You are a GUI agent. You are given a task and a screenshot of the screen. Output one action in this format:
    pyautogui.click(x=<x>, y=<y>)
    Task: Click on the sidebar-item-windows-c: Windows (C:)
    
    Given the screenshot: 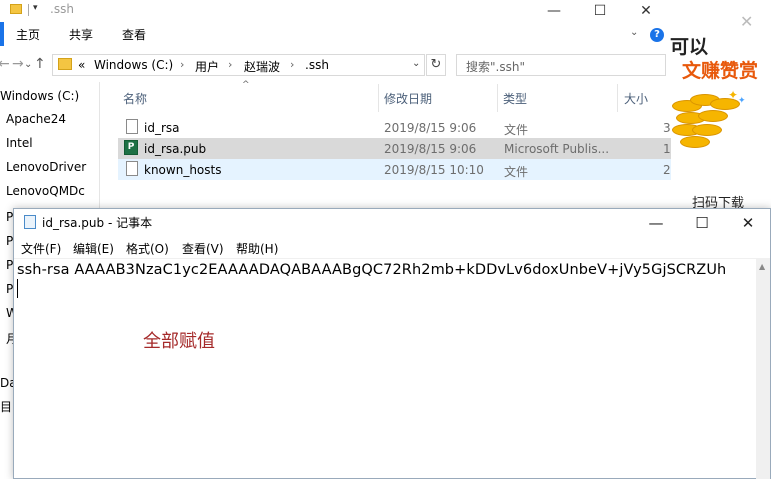 What is the action you would take?
    pyautogui.click(x=39, y=96)
    